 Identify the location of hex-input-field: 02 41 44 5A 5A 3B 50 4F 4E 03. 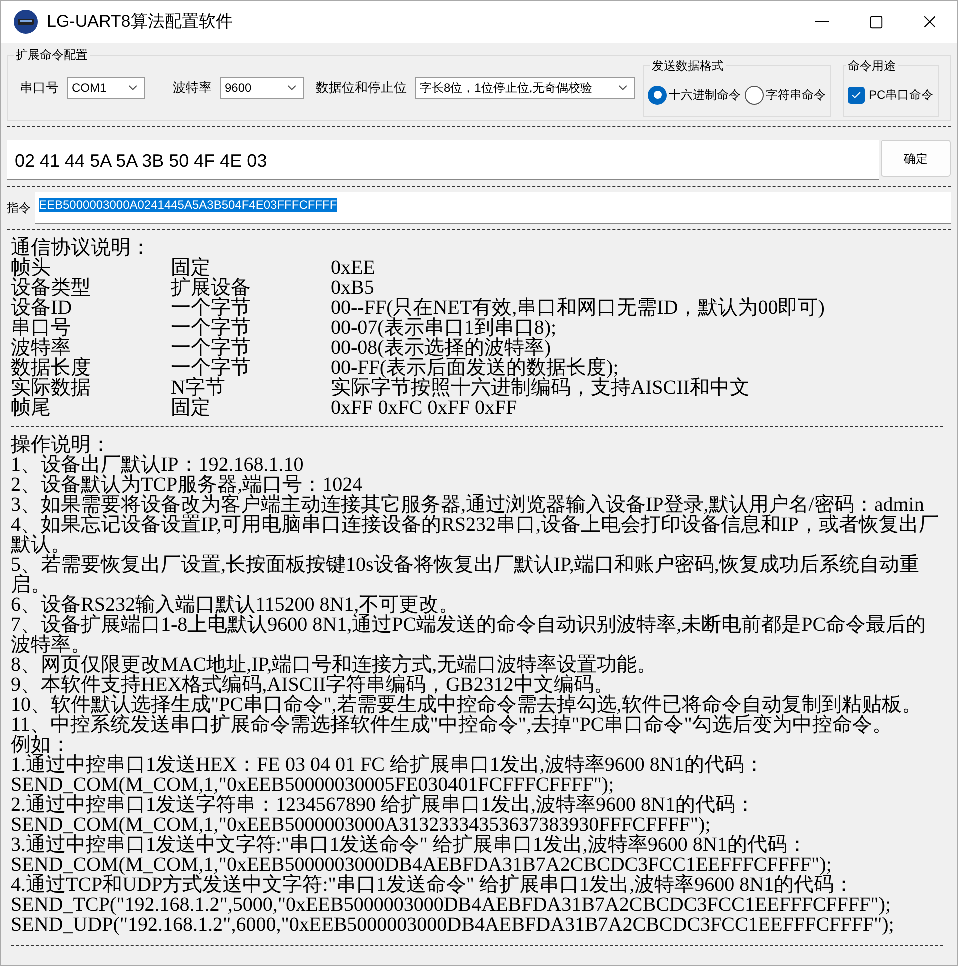
(443, 160).